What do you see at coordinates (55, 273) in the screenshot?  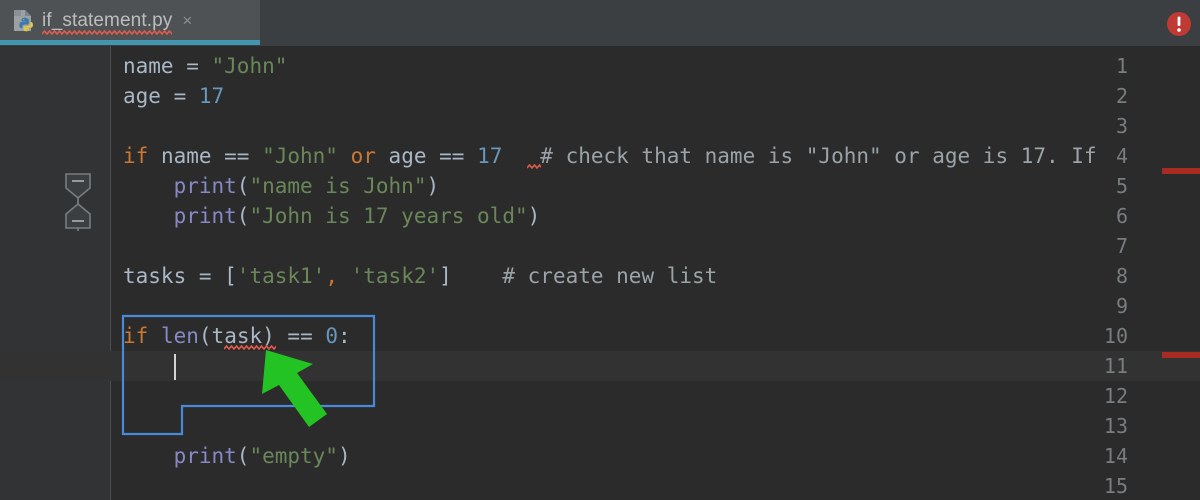 I see `code-fold-markers` at bounding box center [55, 273].